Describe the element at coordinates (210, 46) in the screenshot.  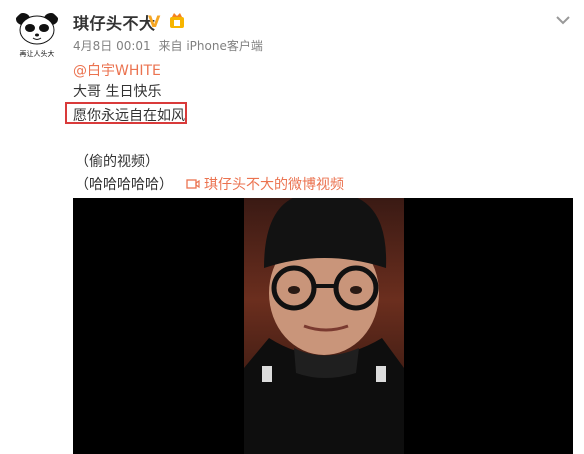
I see `post-source: 来自 iPhone客户端` at that location.